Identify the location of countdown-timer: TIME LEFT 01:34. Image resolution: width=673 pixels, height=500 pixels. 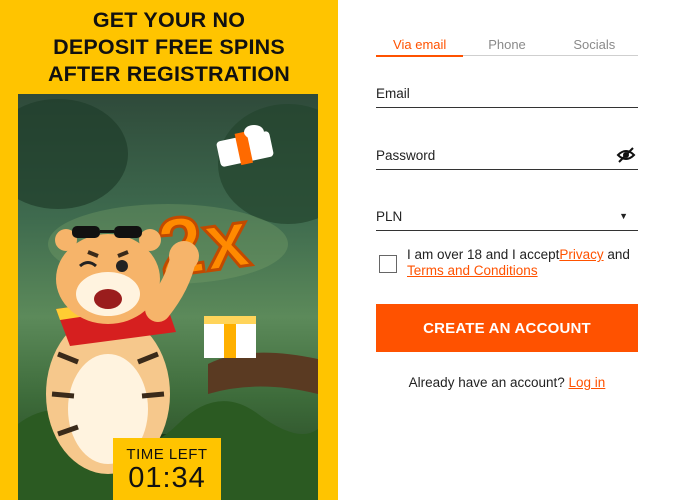
(167, 469).